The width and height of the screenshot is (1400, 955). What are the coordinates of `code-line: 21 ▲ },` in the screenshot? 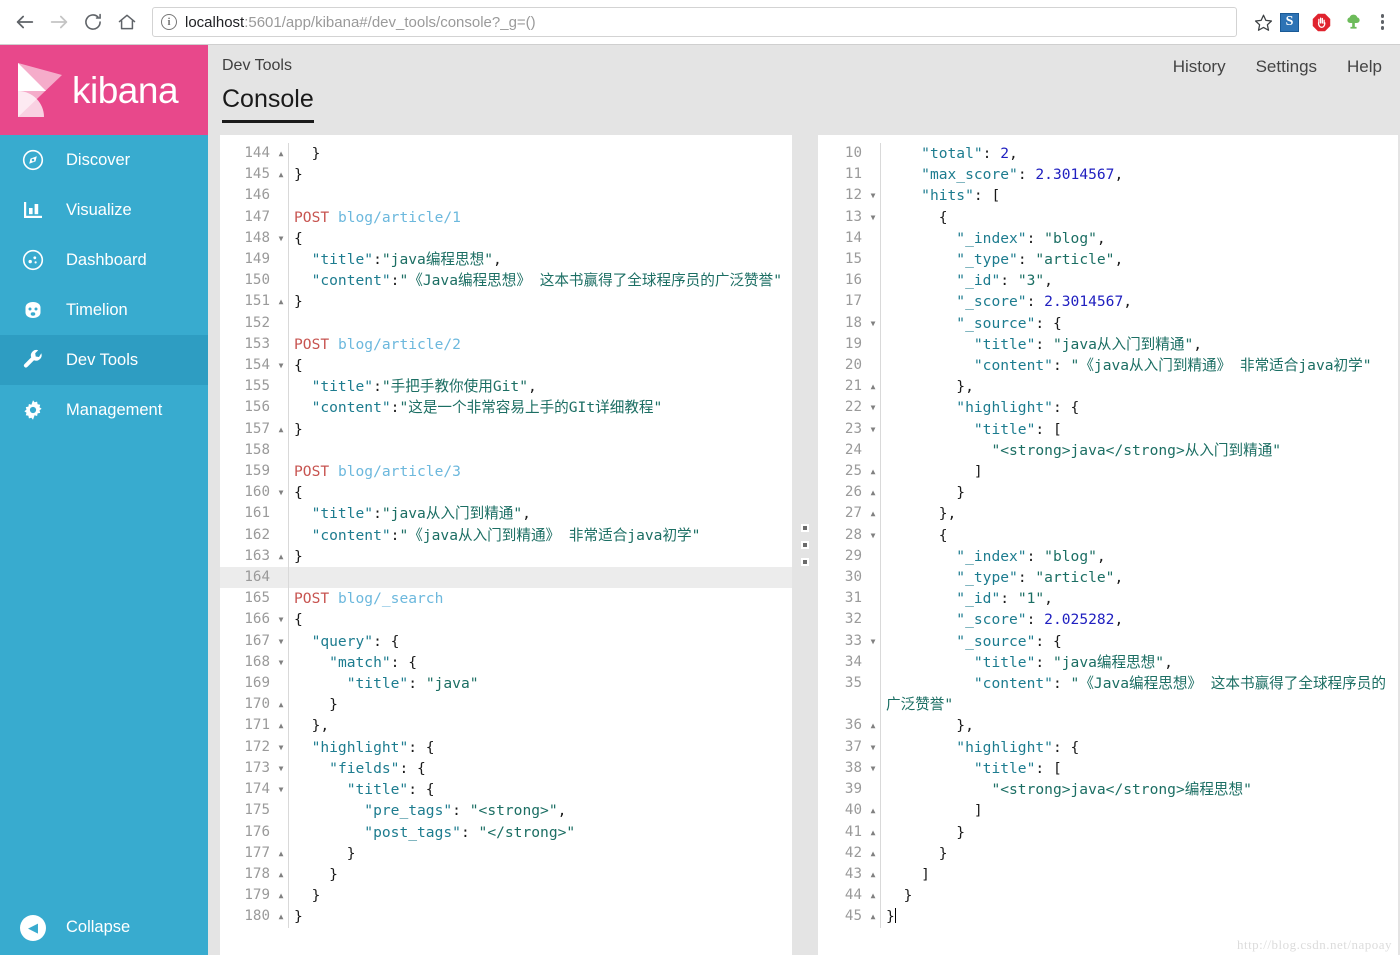 It's located at (1108, 387).